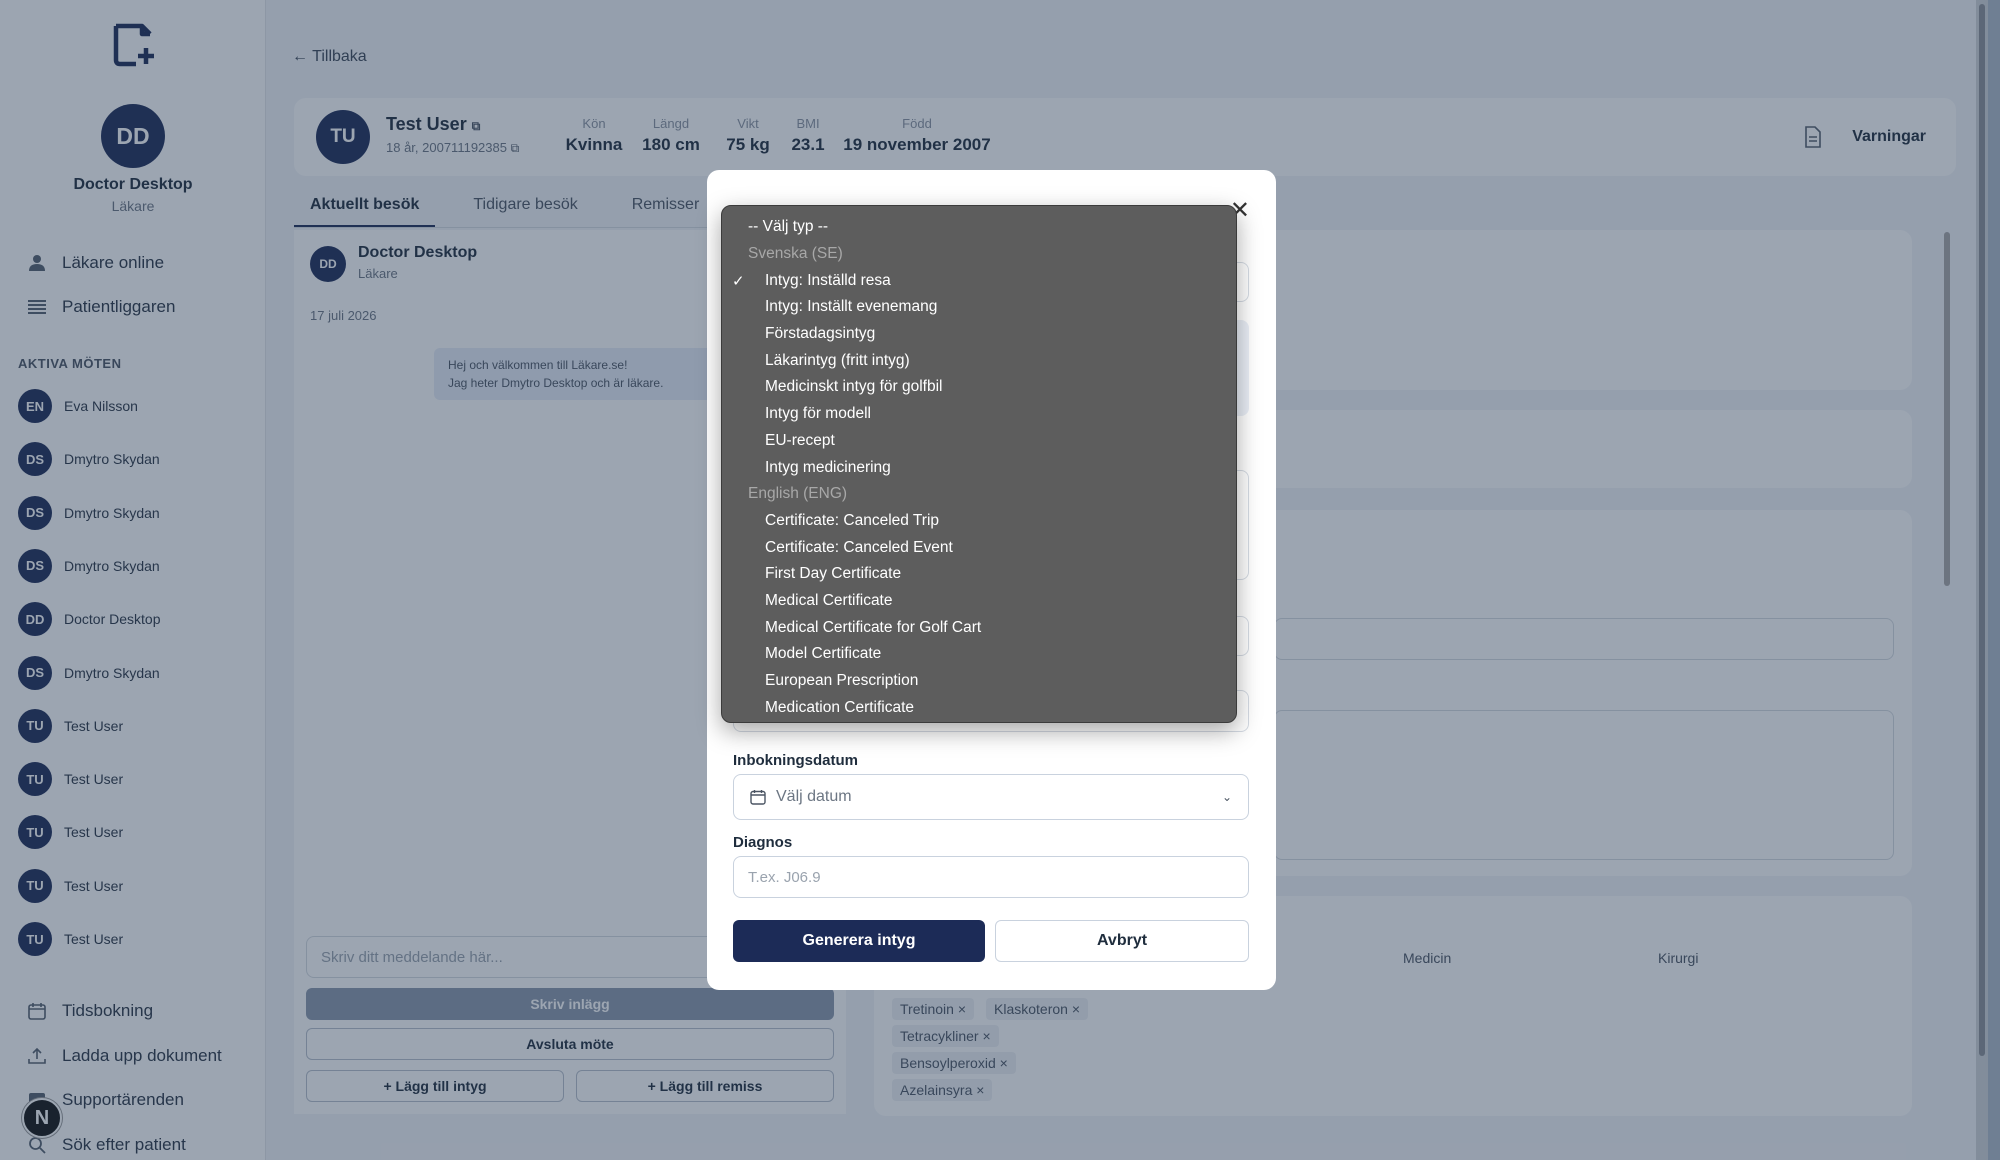 The height and width of the screenshot is (1160, 2000). I want to click on calendar-icon, so click(758, 797).